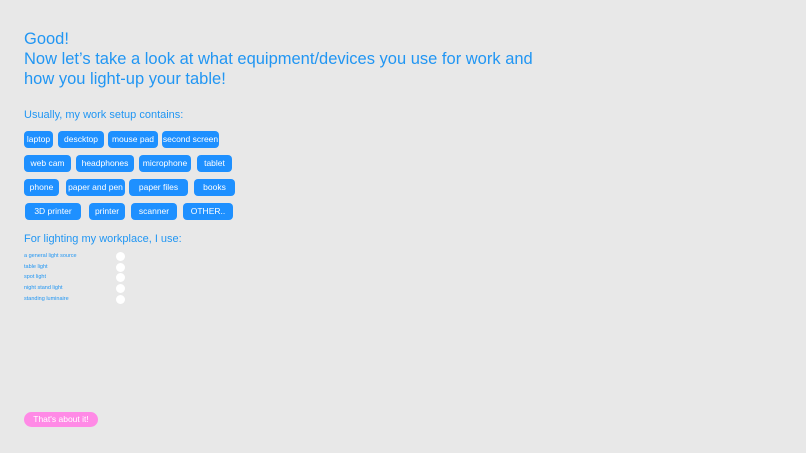  What do you see at coordinates (79, 300) in the screenshot?
I see `lighting-option-standing-luminaire: standing luminaire` at bounding box center [79, 300].